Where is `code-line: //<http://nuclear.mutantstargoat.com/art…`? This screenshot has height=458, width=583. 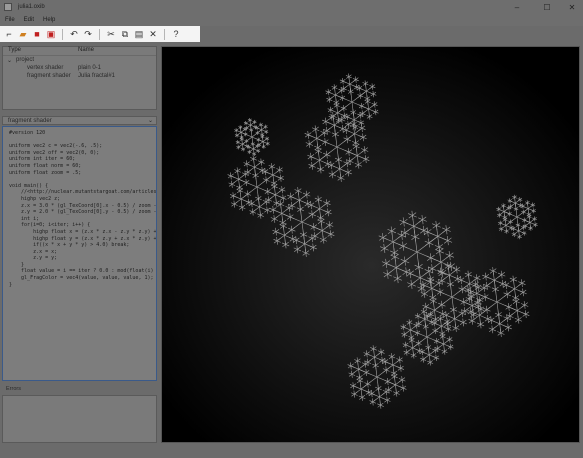
code-line: //<http://nuclear.mutantstargoat.com/art… is located at coordinates (89, 192).